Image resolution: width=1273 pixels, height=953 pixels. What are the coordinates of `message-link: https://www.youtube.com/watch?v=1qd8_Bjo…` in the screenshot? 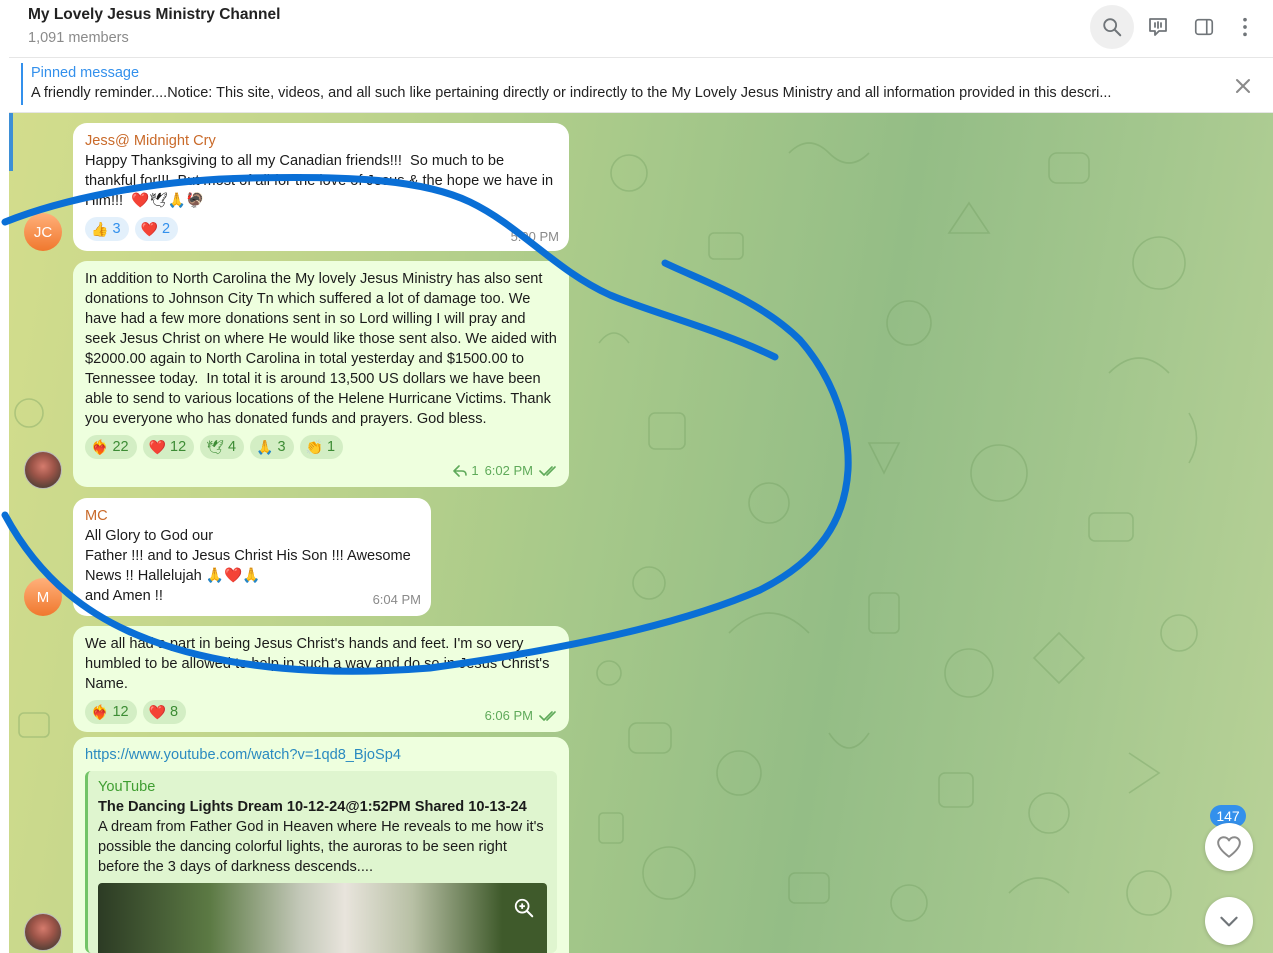 It's located at (321, 755).